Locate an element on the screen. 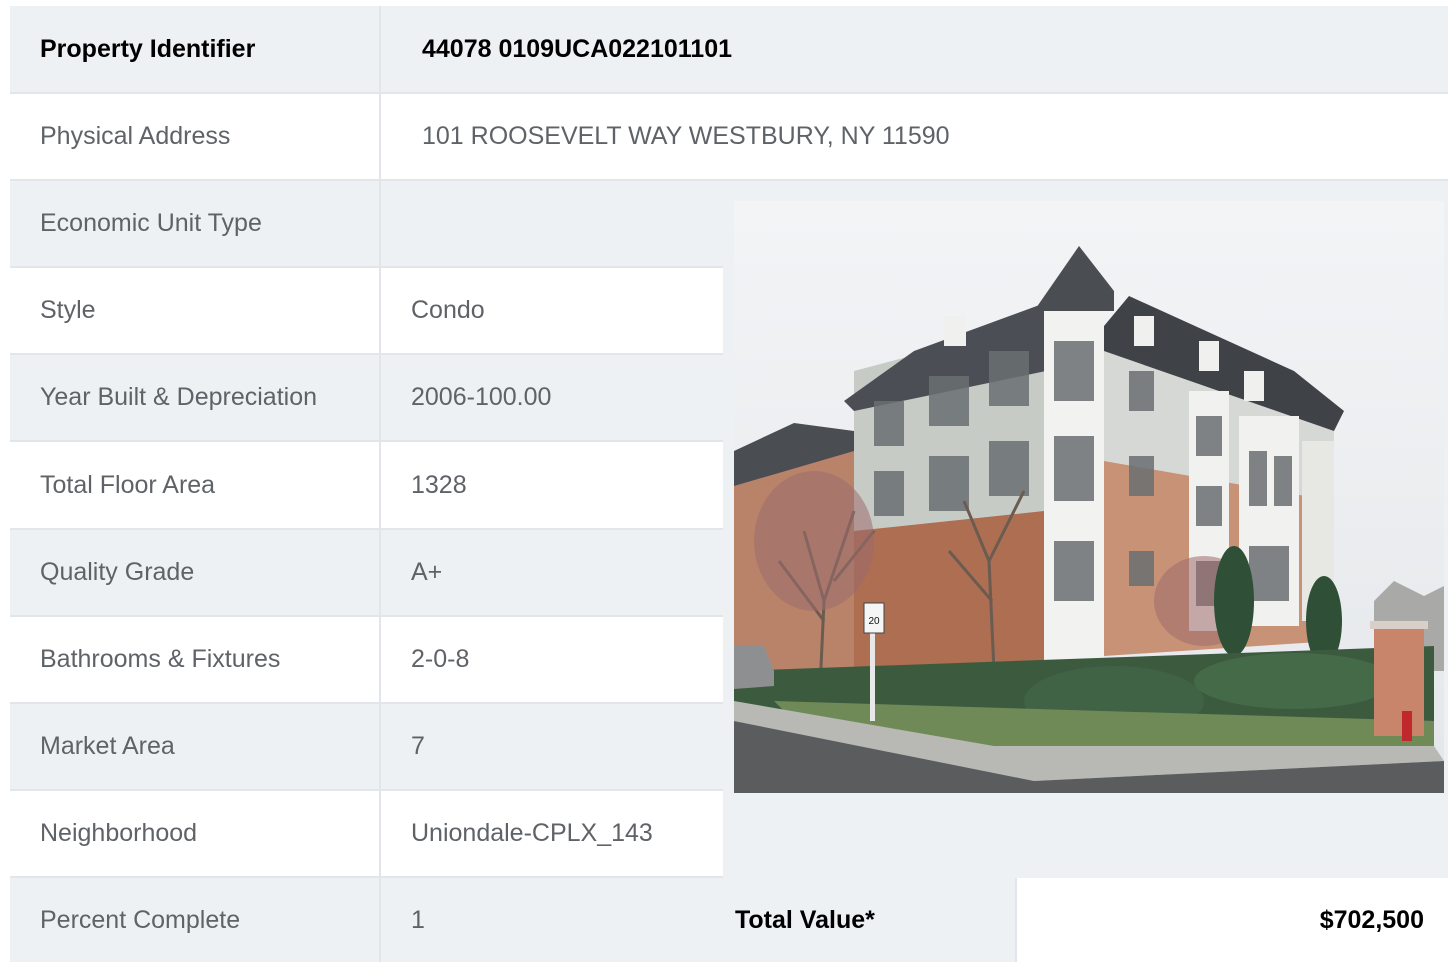 The image size is (1452, 962). style-row: Style Condo is located at coordinates (366, 311).